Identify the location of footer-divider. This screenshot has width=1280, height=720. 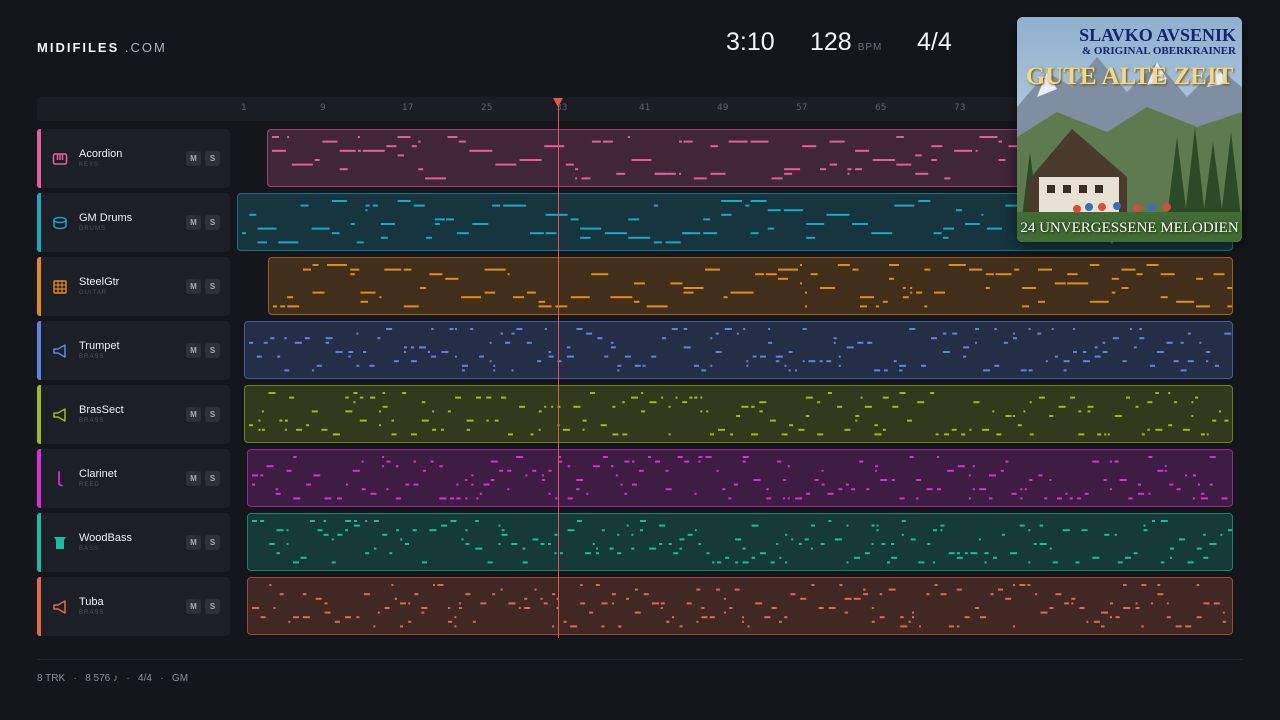
(640, 659).